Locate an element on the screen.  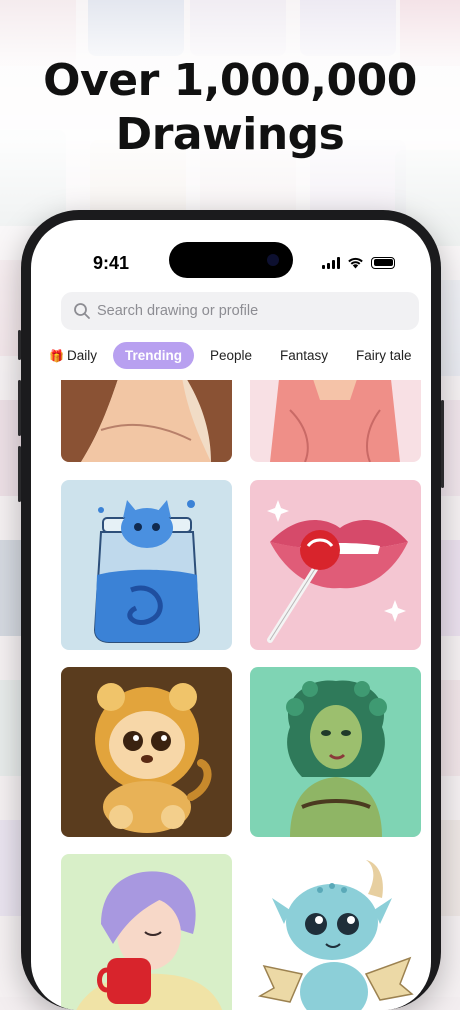
tab-label: Fantasy is located at coordinates (304, 355).